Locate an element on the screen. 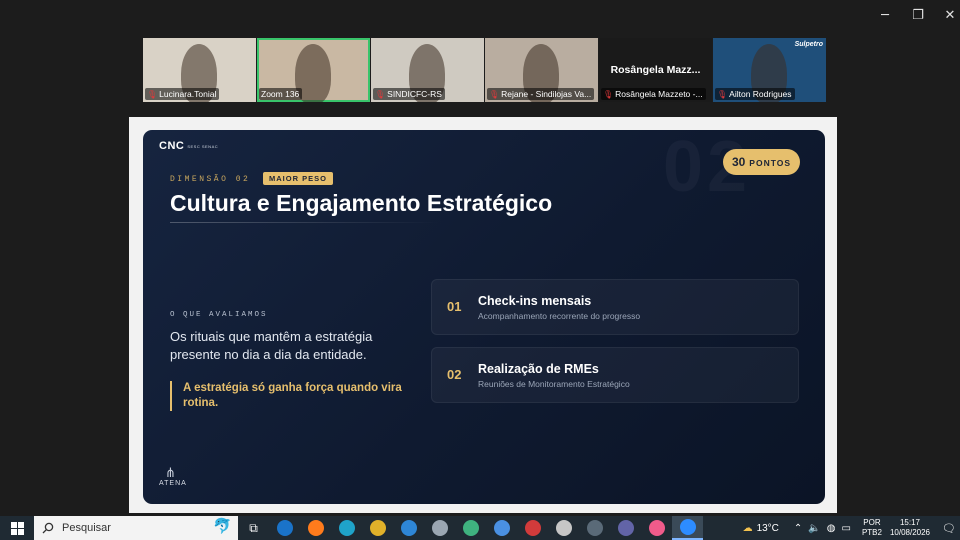 The width and height of the screenshot is (960, 540). weather-cloud-icon: ☁ is located at coordinates (747, 528).